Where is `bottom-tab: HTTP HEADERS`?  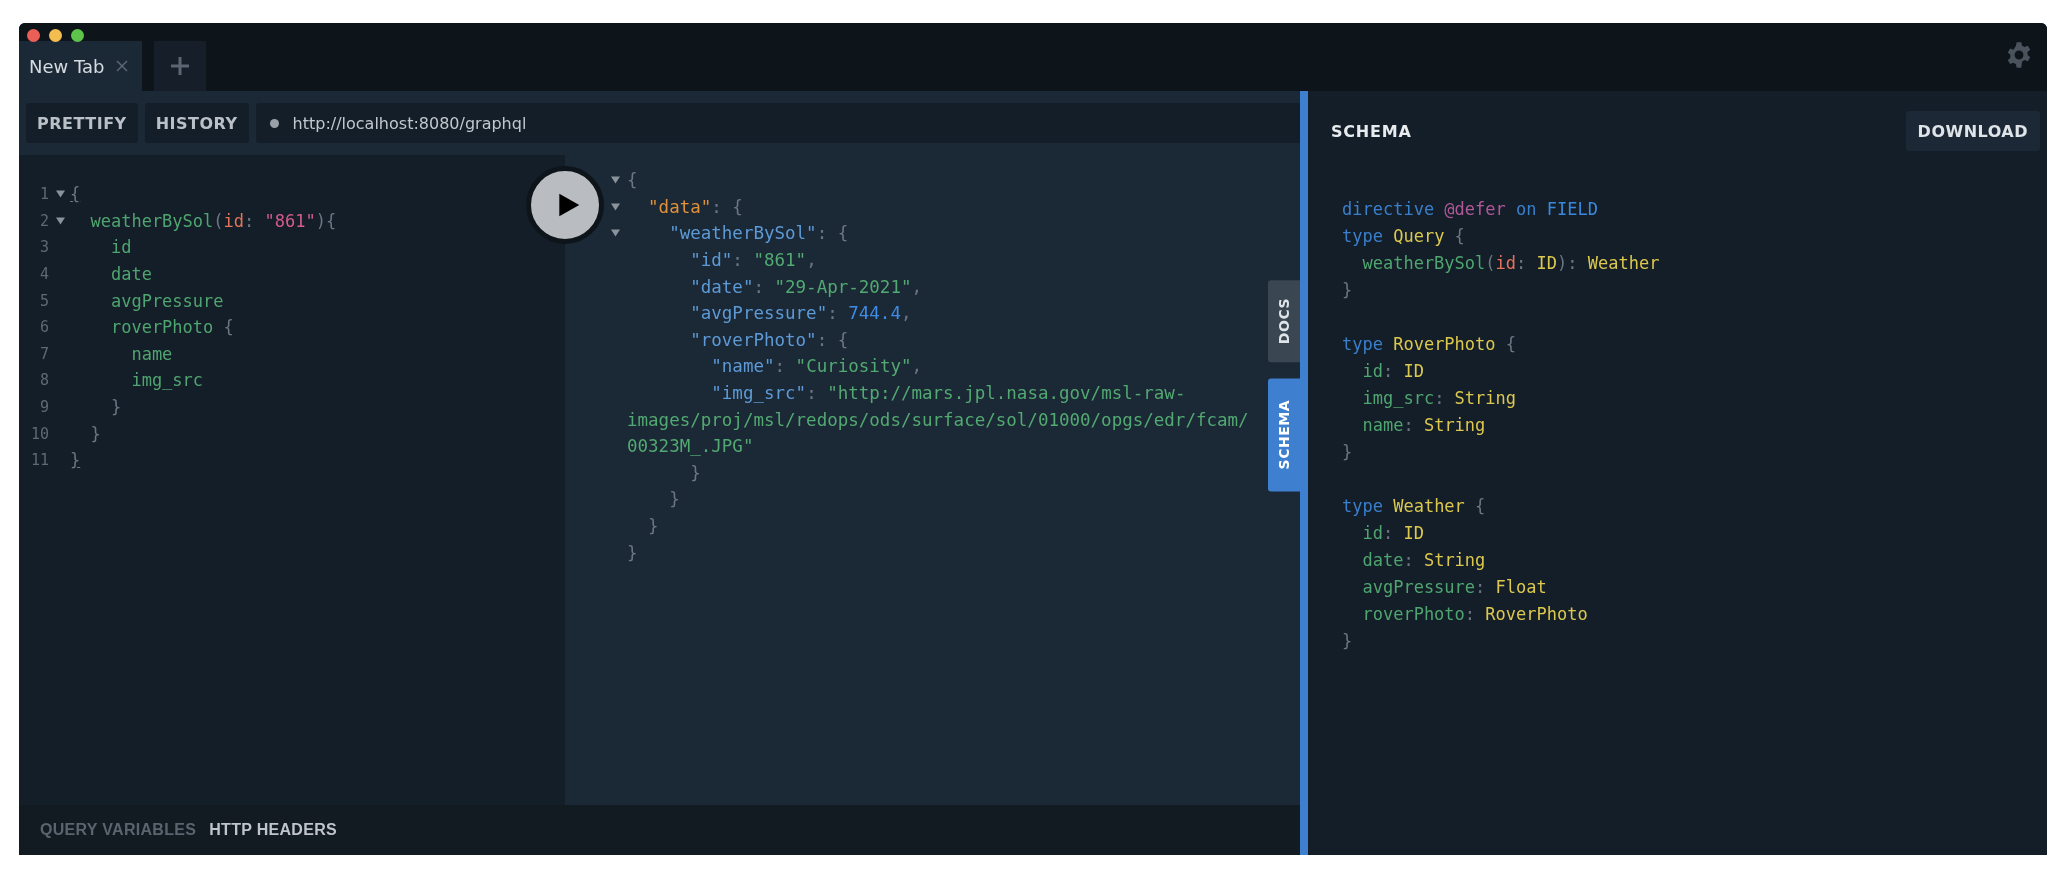
bottom-tab: HTTP HEADERS is located at coordinates (273, 830).